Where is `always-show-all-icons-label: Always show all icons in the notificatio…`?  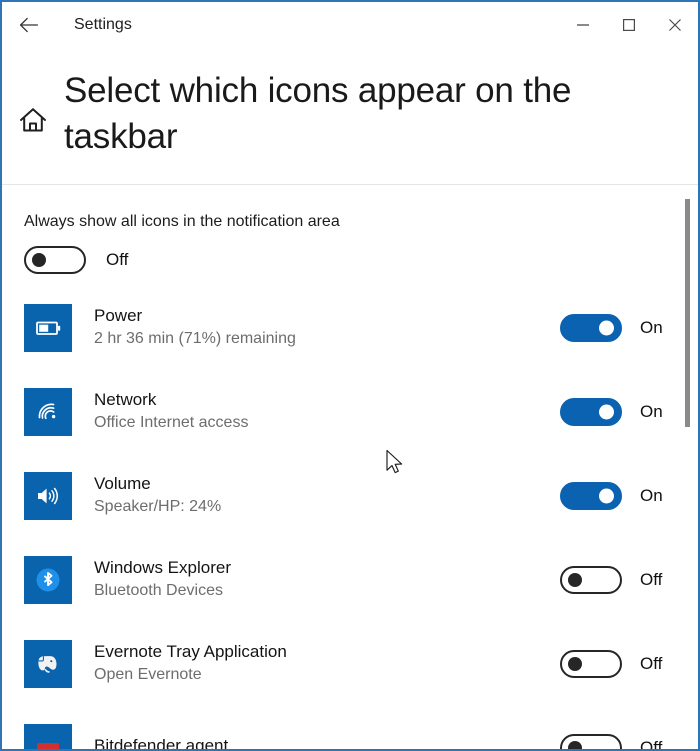 always-show-all-icons-label: Always show all icons in the notificatio… is located at coordinates (182, 222).